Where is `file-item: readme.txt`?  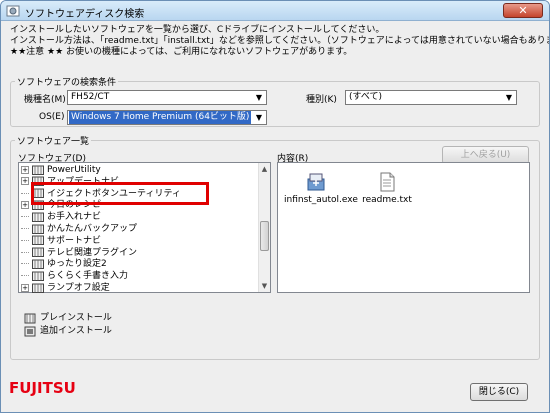
file-item: readme.txt is located at coordinates (387, 188).